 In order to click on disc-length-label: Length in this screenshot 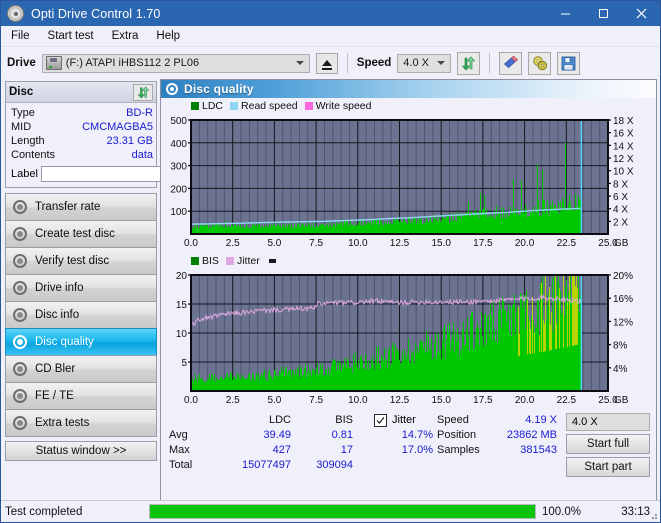, I will do `click(28, 141)`.